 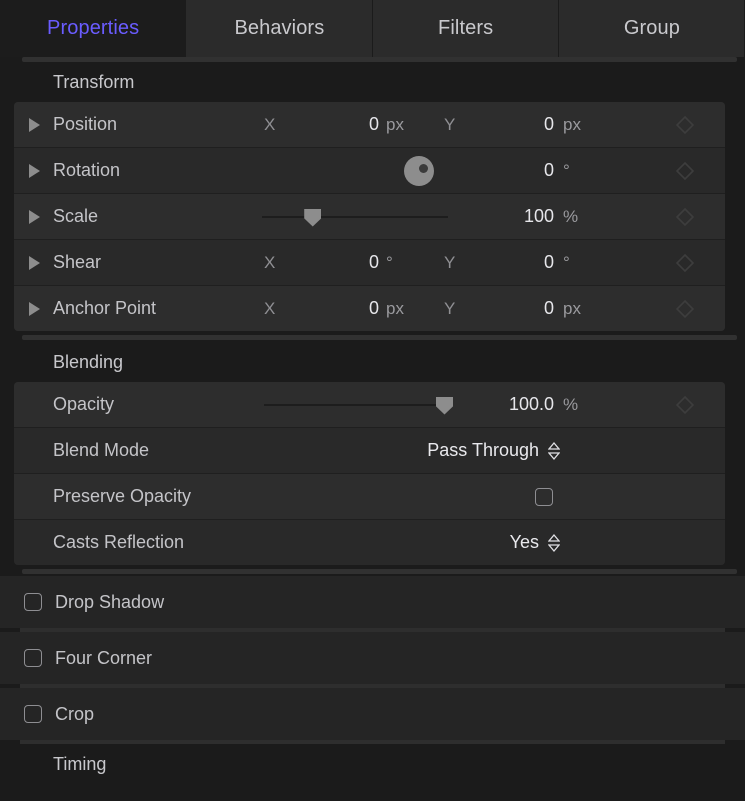 I want to click on rotation-dial-indicator, so click(x=423, y=168).